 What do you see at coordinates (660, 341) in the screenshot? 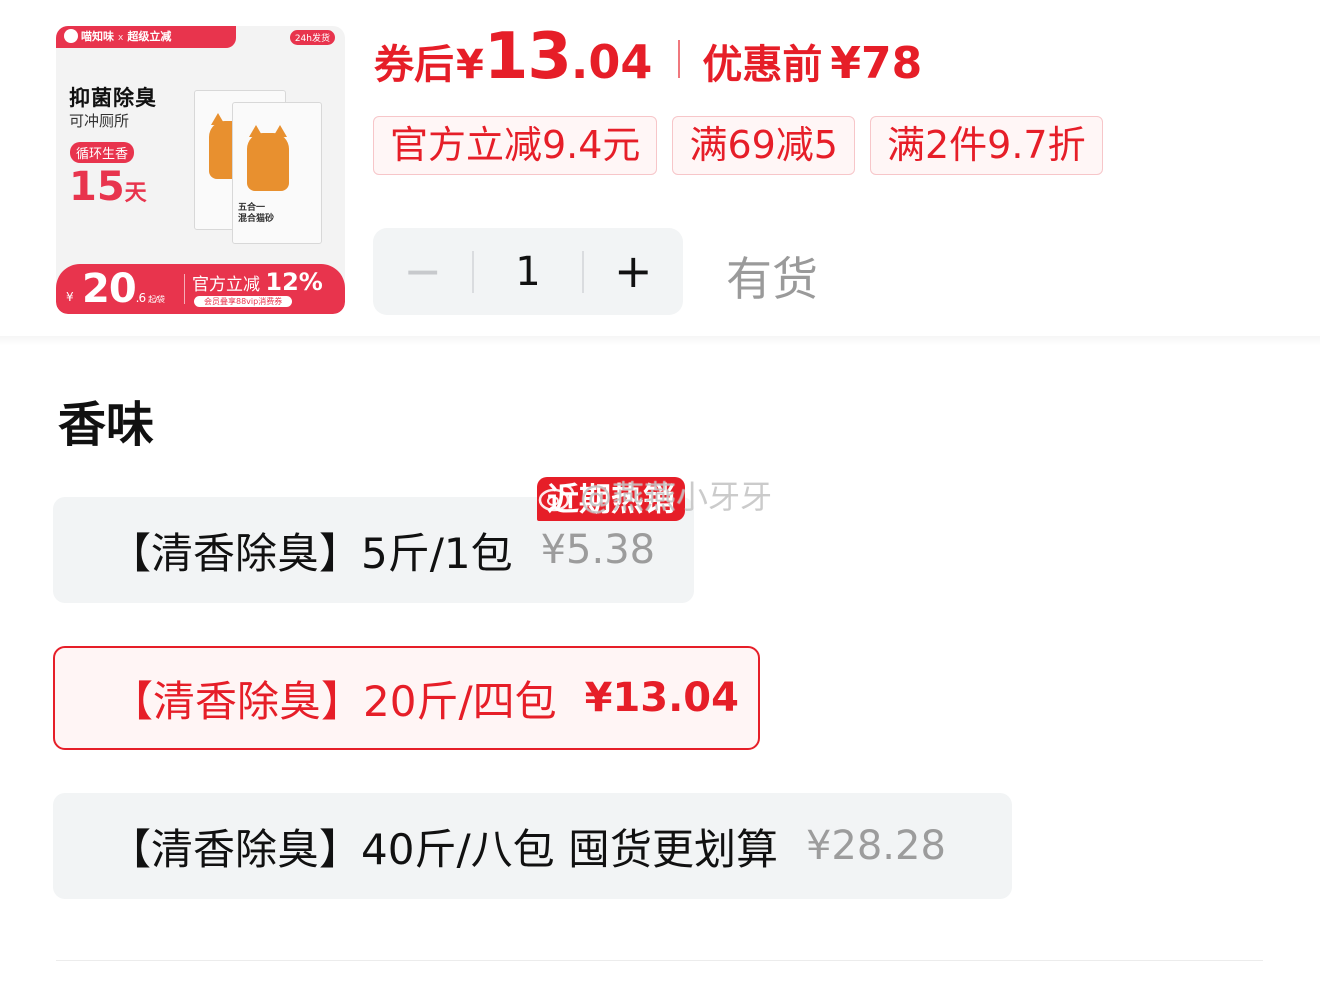
I see `section-divider` at bounding box center [660, 341].